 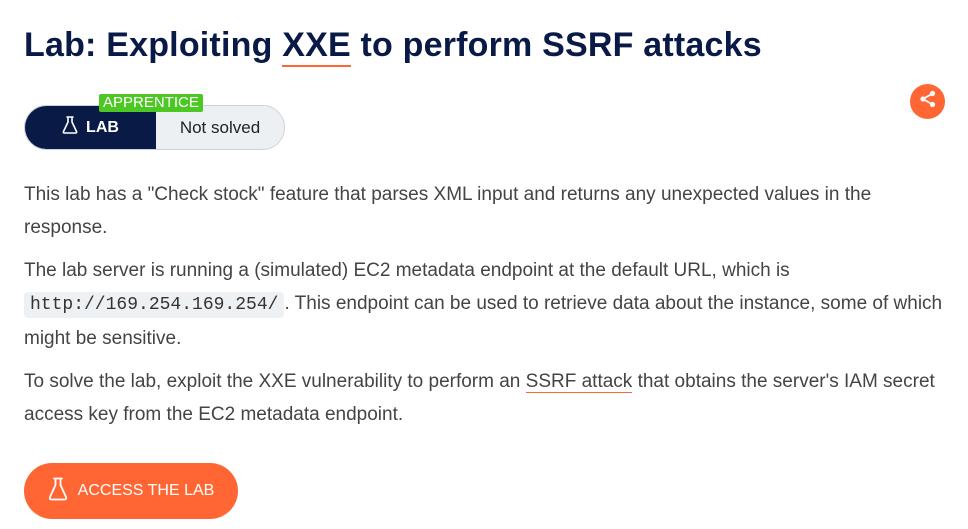 What do you see at coordinates (151, 103) in the screenshot?
I see `level-tag: APPRENTICE` at bounding box center [151, 103].